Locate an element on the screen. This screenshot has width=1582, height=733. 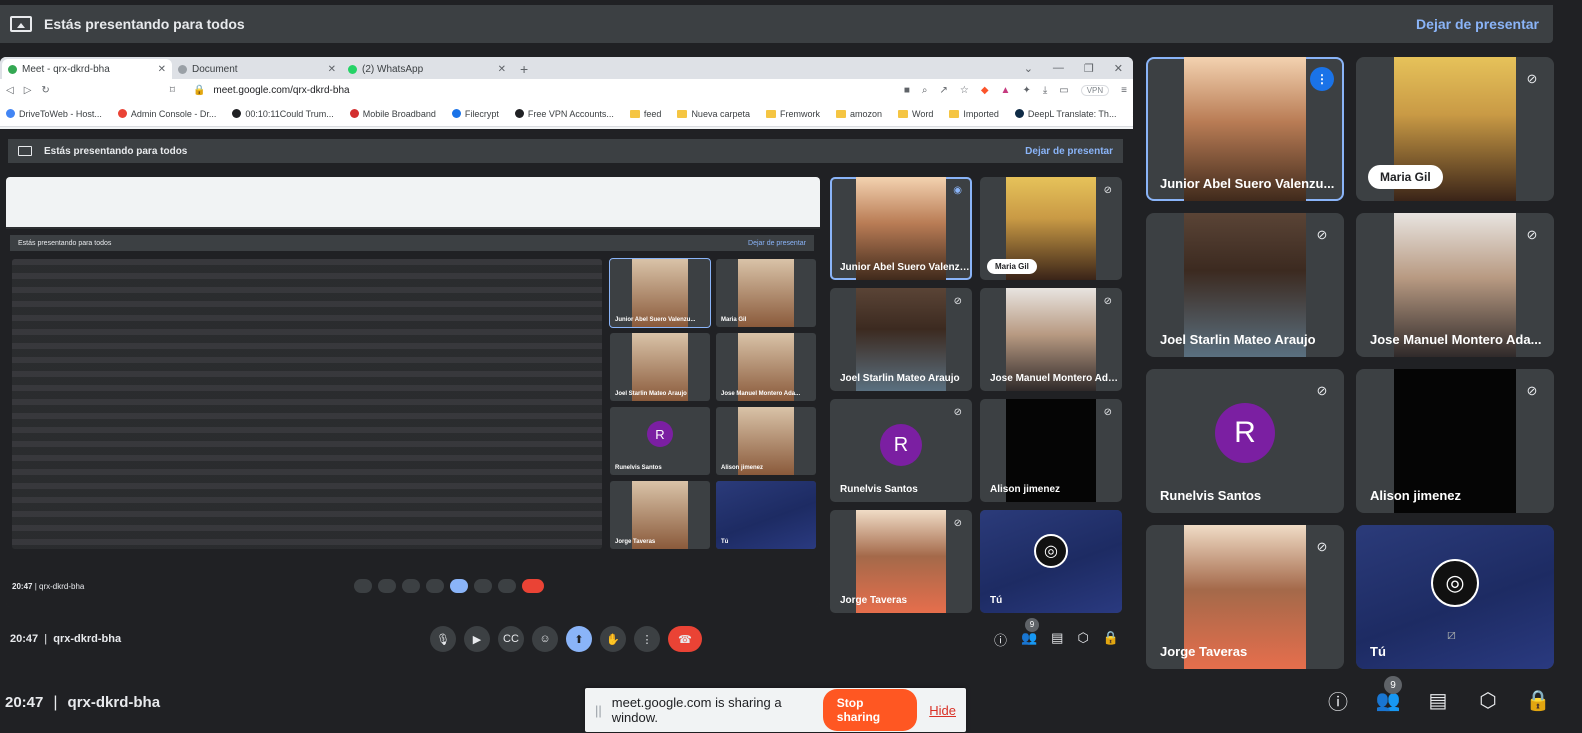
meeting-code: qrx-dkrd-bha is located at coordinates (114, 702).